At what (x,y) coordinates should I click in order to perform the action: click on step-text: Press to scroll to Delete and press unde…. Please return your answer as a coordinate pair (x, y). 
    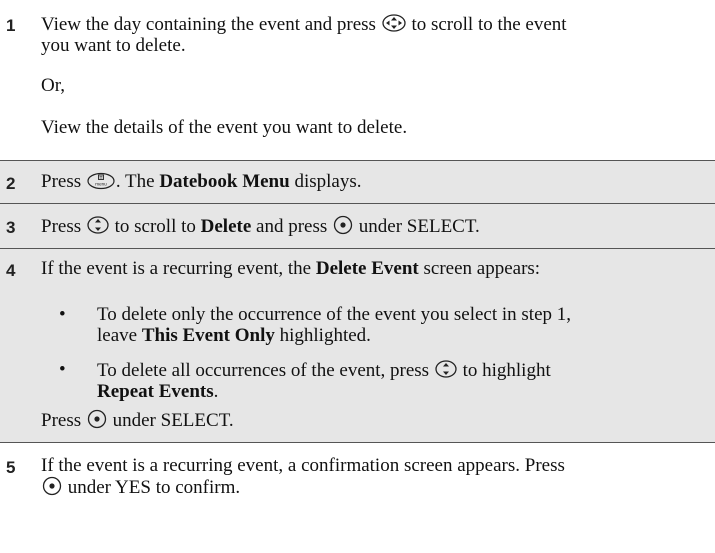
    Looking at the image, I should click on (260, 226).